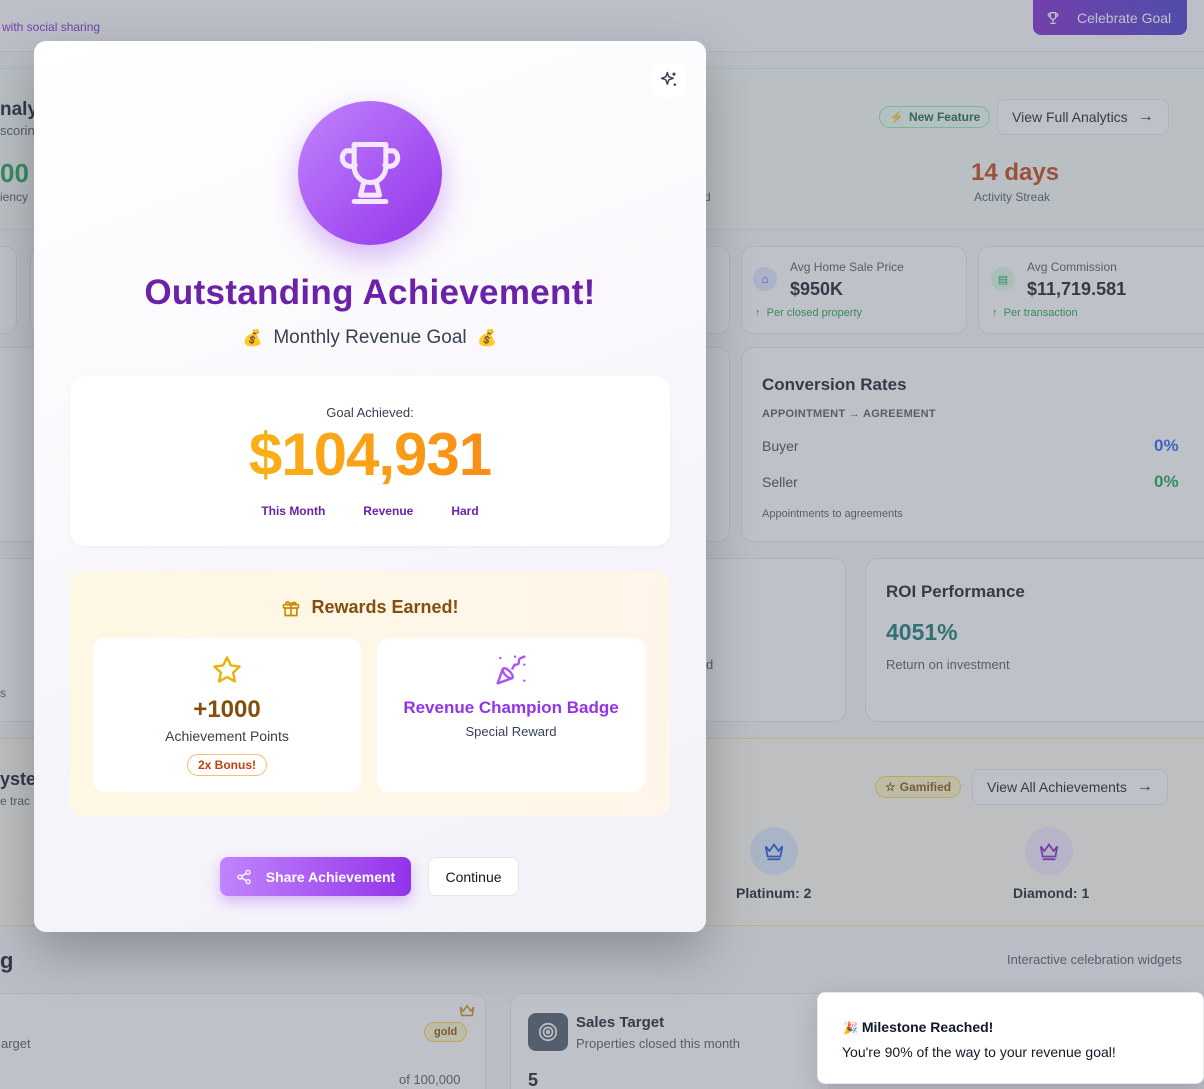 Image resolution: width=1204 pixels, height=1089 pixels. I want to click on sparkles-icon, so click(668, 78).